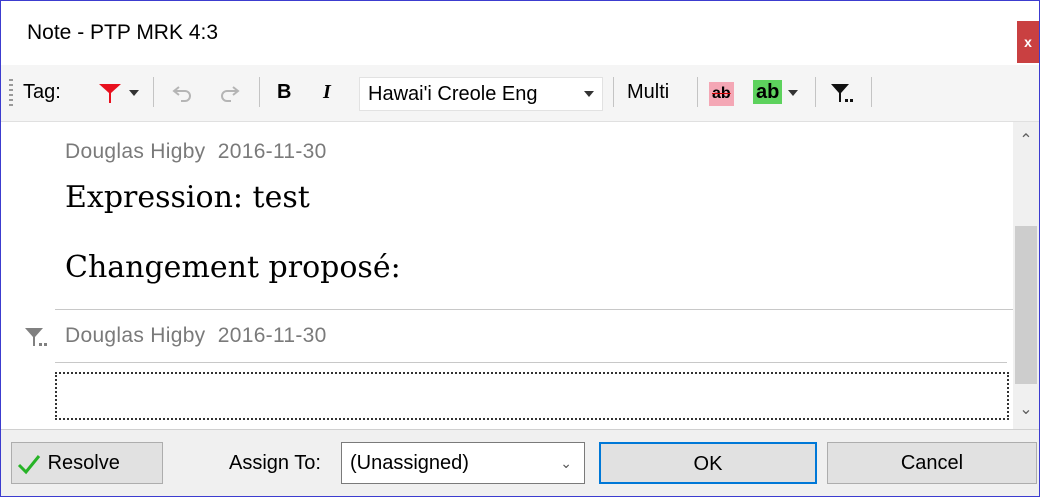  Describe the element at coordinates (768, 92) in the screenshot. I see `highlight-icon: ab` at that location.